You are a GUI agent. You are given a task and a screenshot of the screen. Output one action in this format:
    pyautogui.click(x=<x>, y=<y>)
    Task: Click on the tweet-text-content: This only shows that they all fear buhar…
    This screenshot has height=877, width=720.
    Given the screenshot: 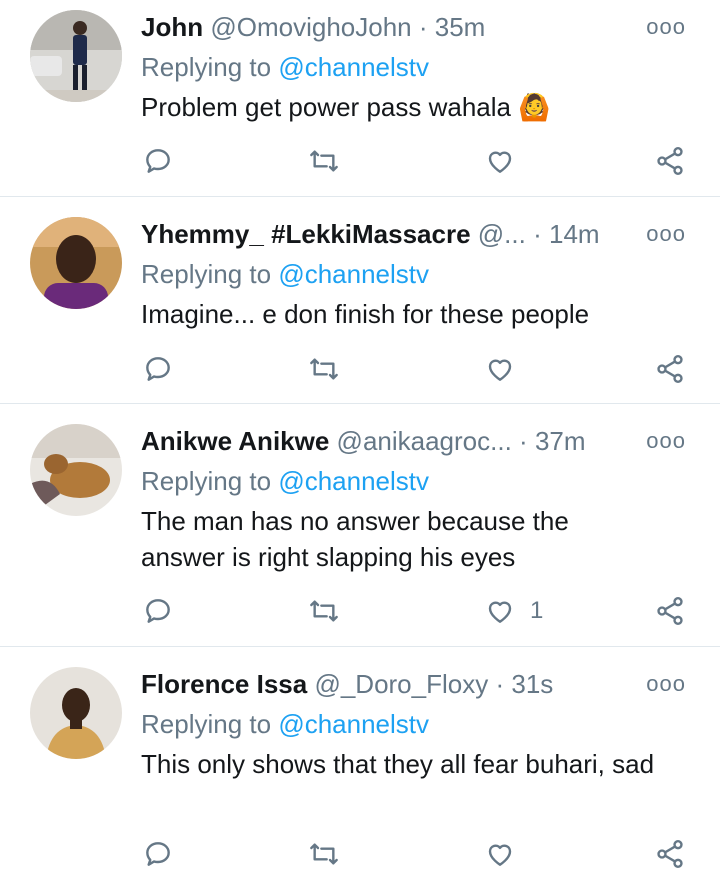 What is the action you would take?
    pyautogui.click(x=398, y=764)
    